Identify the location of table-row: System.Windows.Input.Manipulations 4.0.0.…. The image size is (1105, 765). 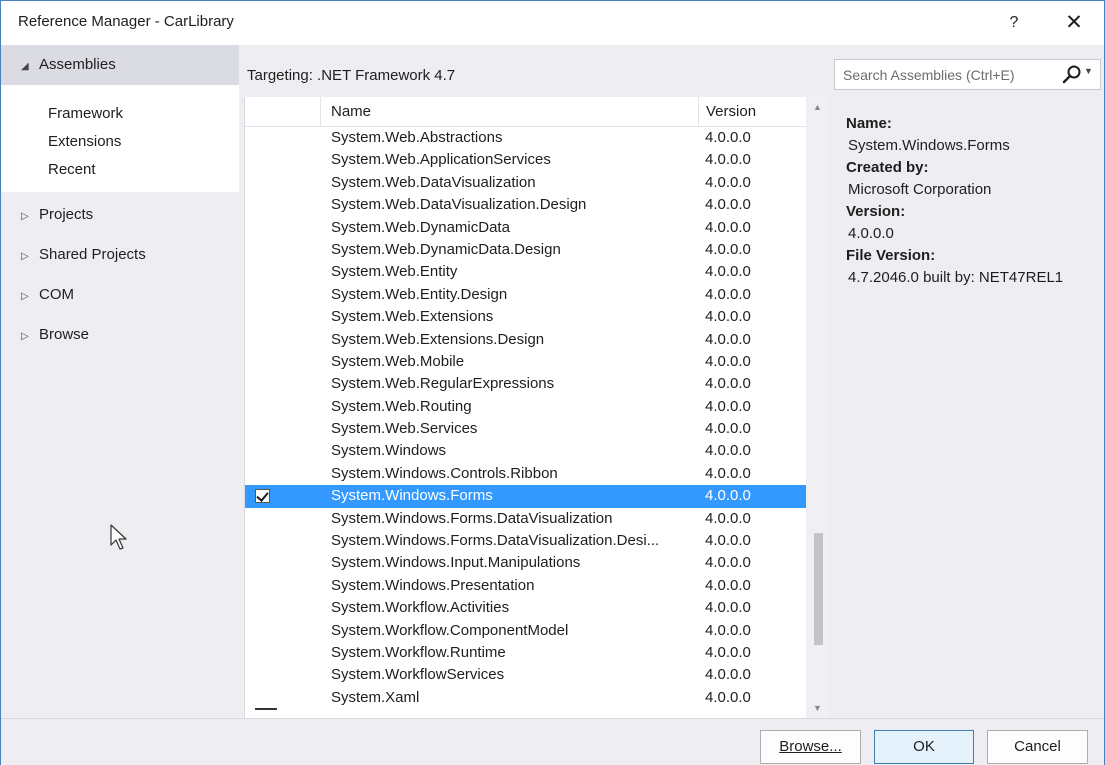
(525, 563).